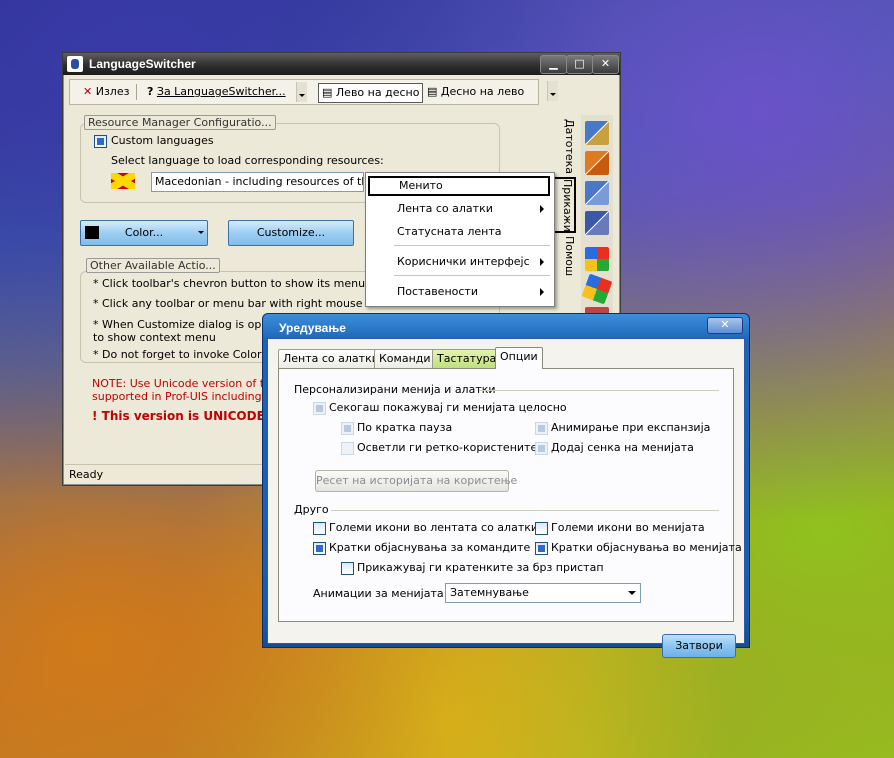 The height and width of the screenshot is (758, 894). Describe the element at coordinates (699, 646) in the screenshot. I see `close-dialog-button: Затвори` at that location.